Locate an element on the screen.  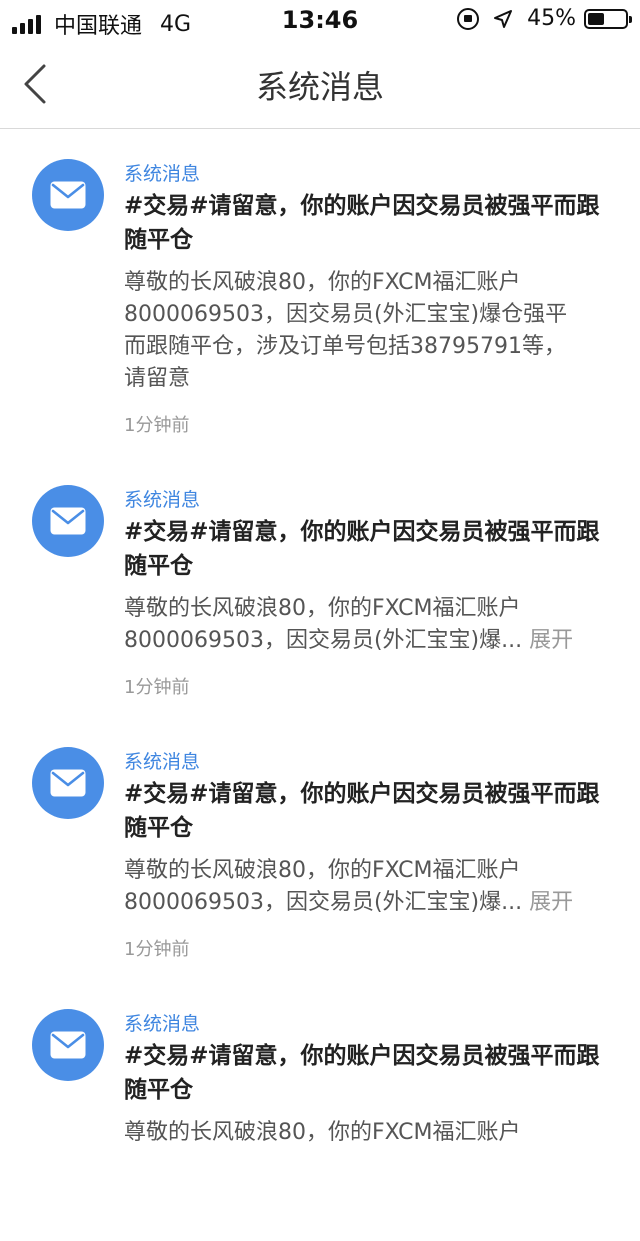
rotation-lock-icon is located at coordinates (468, 18).